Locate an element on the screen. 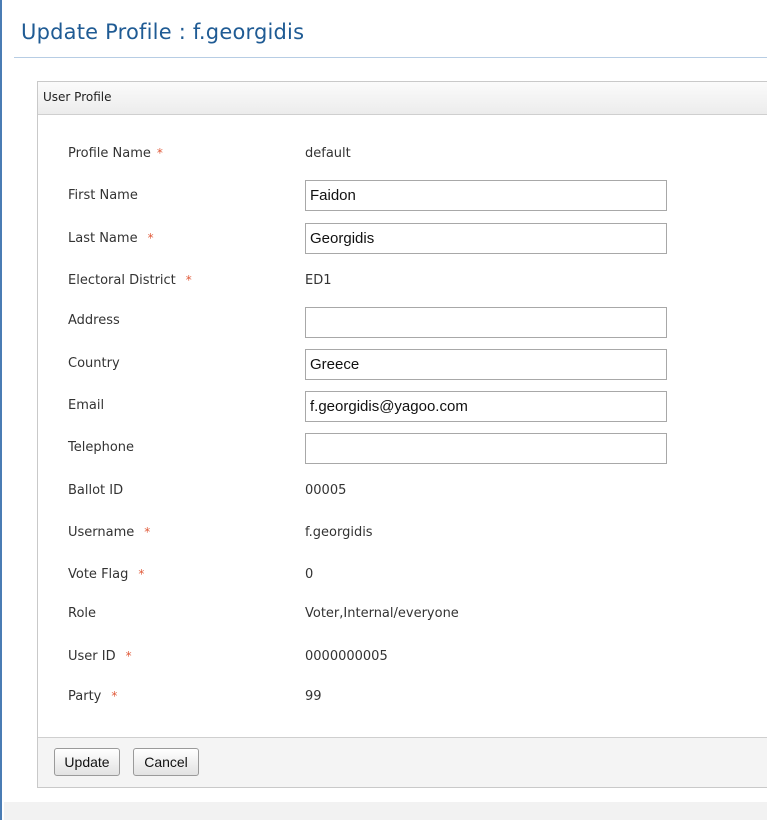 The height and width of the screenshot is (820, 767). email-label-text: Email is located at coordinates (86, 405).